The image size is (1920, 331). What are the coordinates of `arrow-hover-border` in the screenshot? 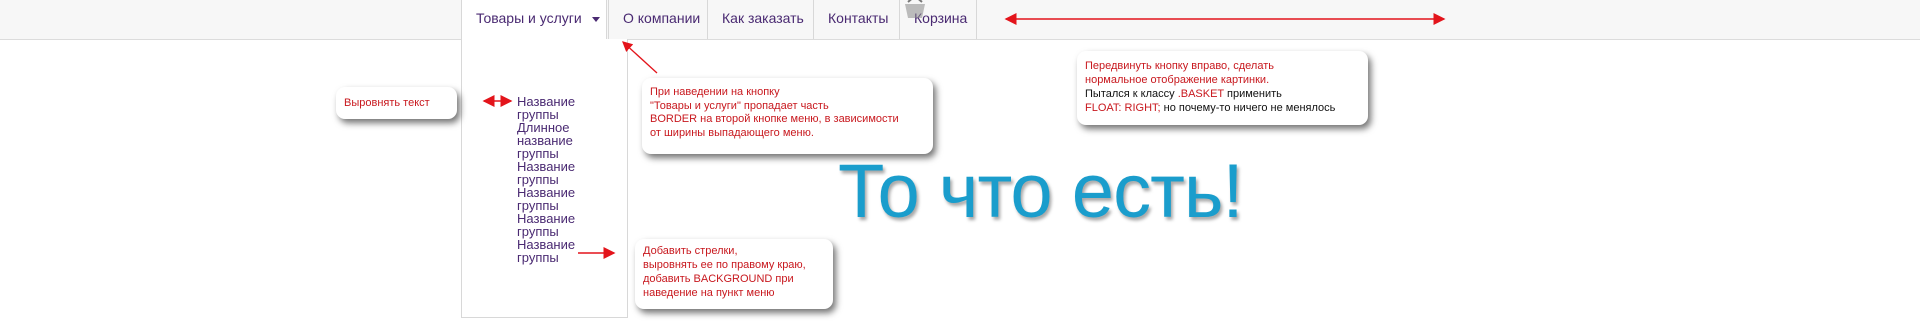 It's located at (640, 57).